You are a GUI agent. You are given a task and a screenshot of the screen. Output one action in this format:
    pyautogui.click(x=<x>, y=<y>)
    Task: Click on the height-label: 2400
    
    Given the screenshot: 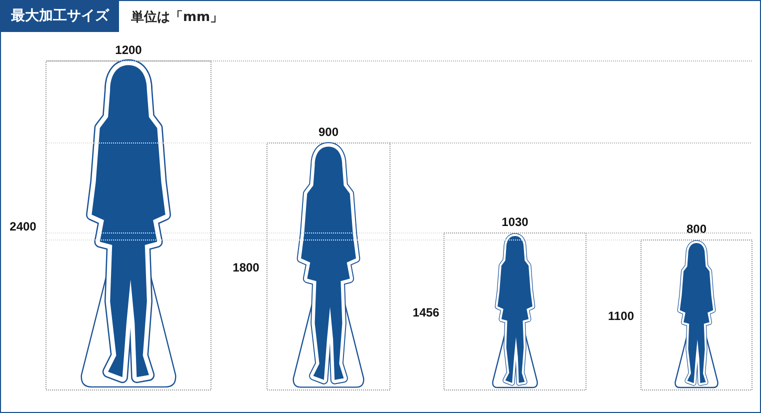 What is the action you would take?
    pyautogui.click(x=23, y=227)
    